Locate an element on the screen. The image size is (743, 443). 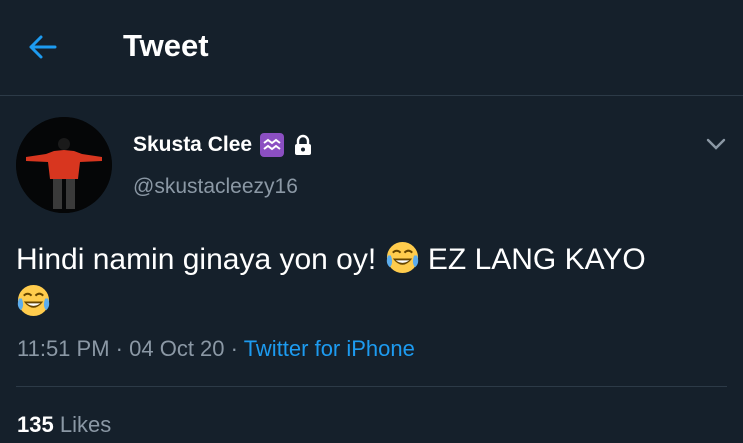
lock-icon is located at coordinates (303, 145).